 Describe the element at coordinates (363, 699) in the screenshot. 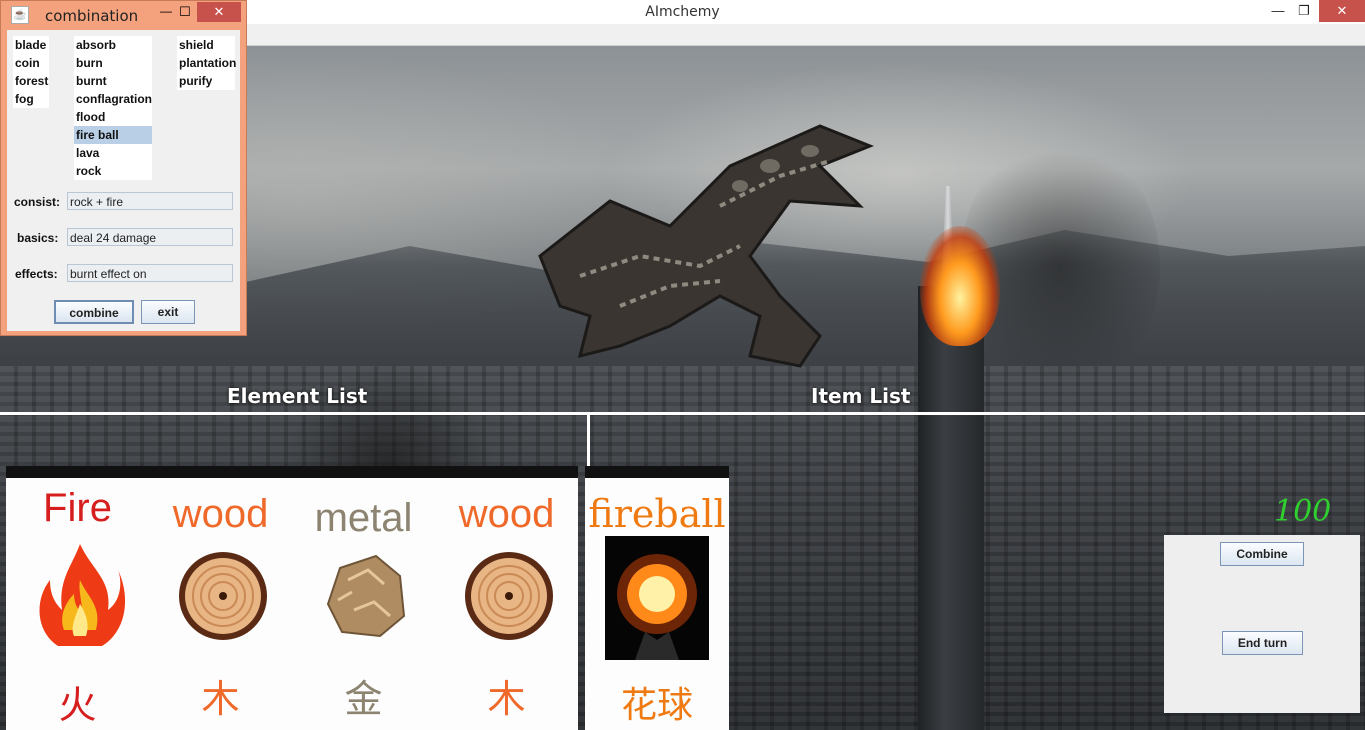

I see `card-glyph: 金` at that location.